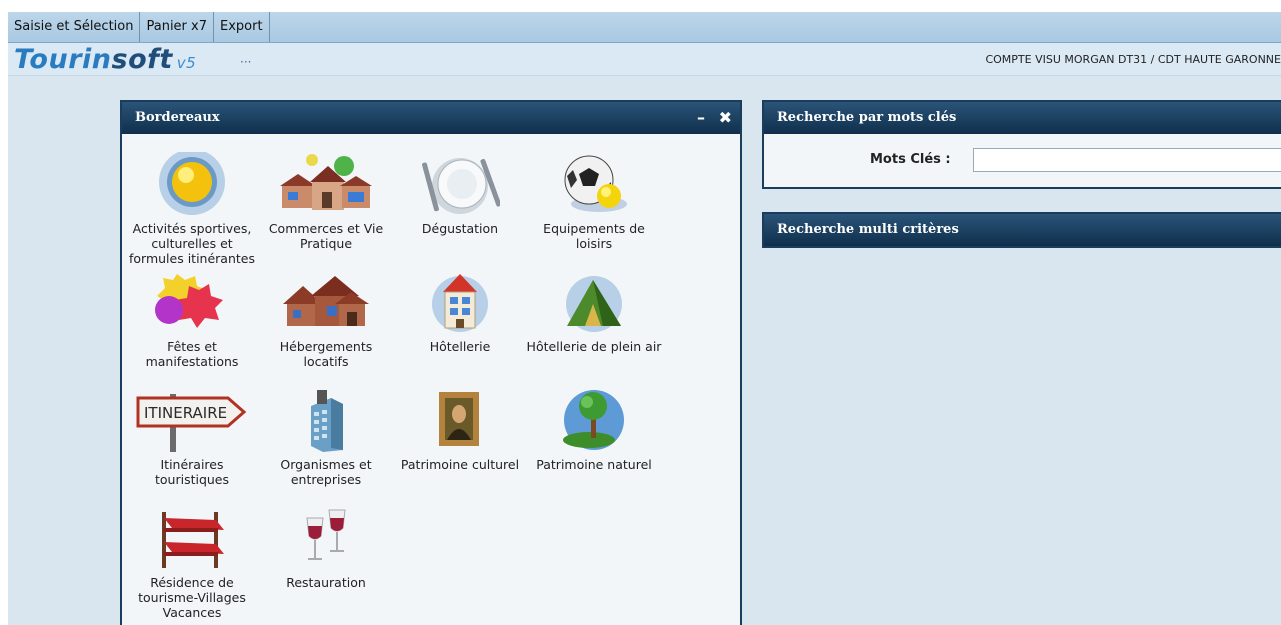 Image resolution: width=1281 pixels, height=625 pixels. I want to click on category-residence-tourisme: Résidence de tourisme-Villages Vacances, so click(192, 563).